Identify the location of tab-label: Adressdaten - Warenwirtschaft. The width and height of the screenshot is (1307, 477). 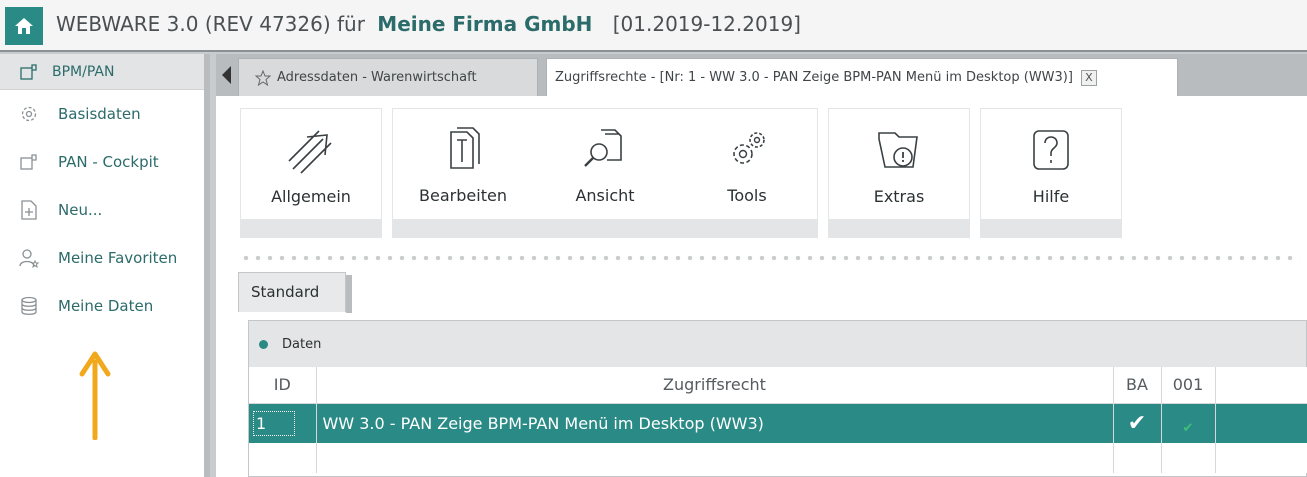
(377, 77).